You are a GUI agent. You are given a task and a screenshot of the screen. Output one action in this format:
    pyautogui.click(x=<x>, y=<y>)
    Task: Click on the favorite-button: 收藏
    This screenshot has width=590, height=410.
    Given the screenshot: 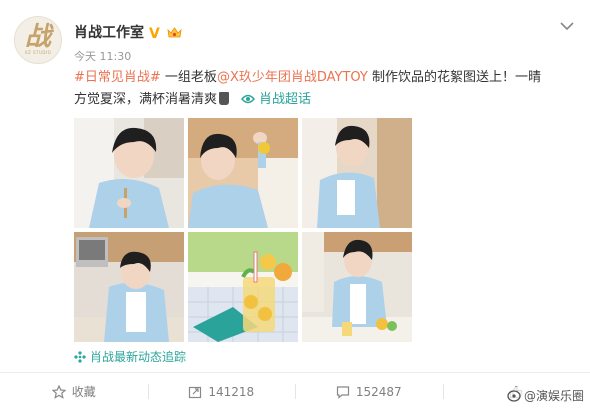 What is the action you would take?
    pyautogui.click(x=74, y=391)
    